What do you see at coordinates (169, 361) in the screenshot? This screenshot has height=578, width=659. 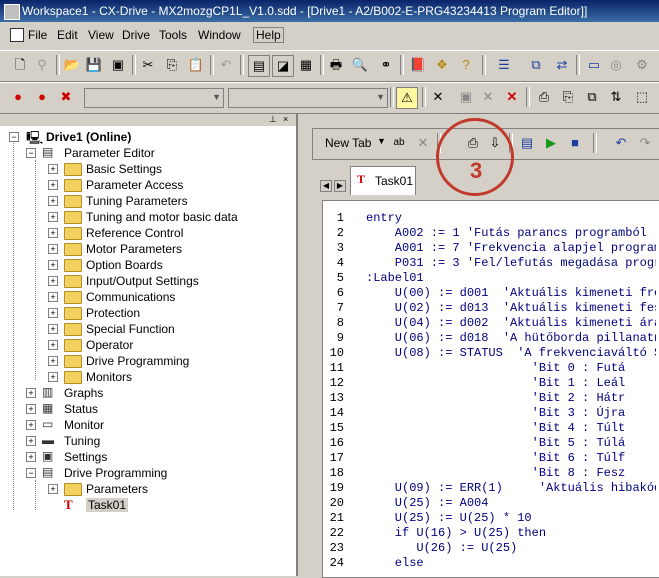 I see `tree-item: + Drive Programming` at bounding box center [169, 361].